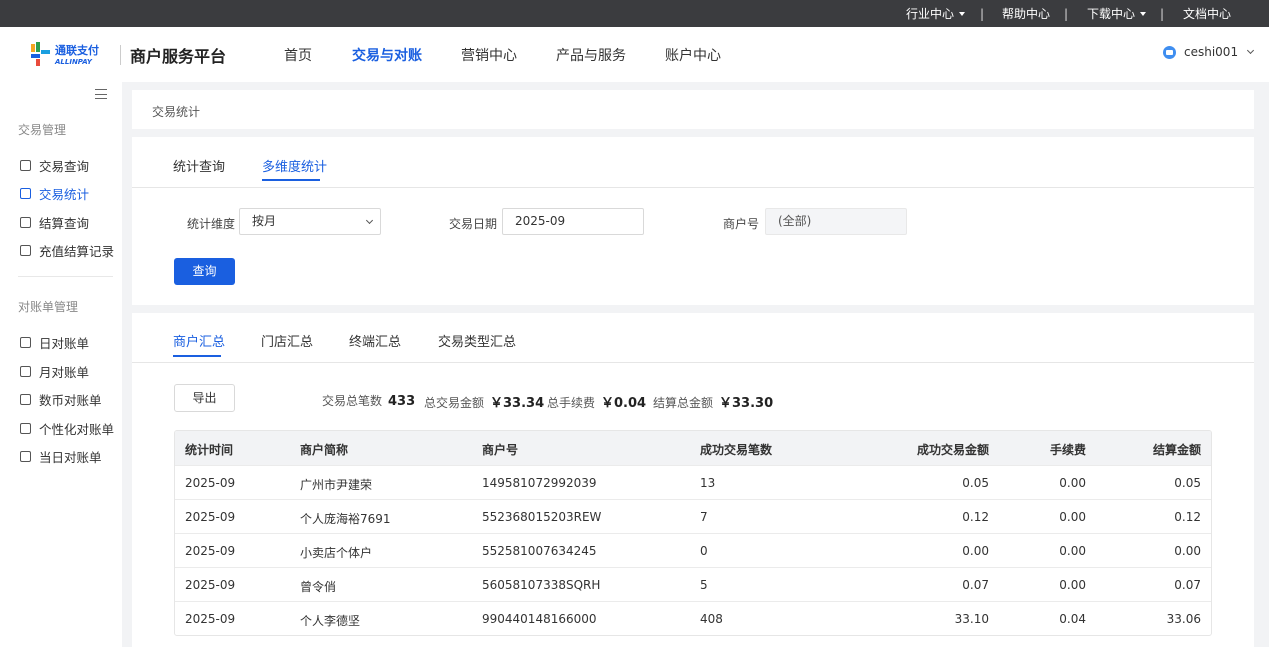 The width and height of the screenshot is (1269, 647). Describe the element at coordinates (25, 342) in the screenshot. I see `document-icon` at that location.